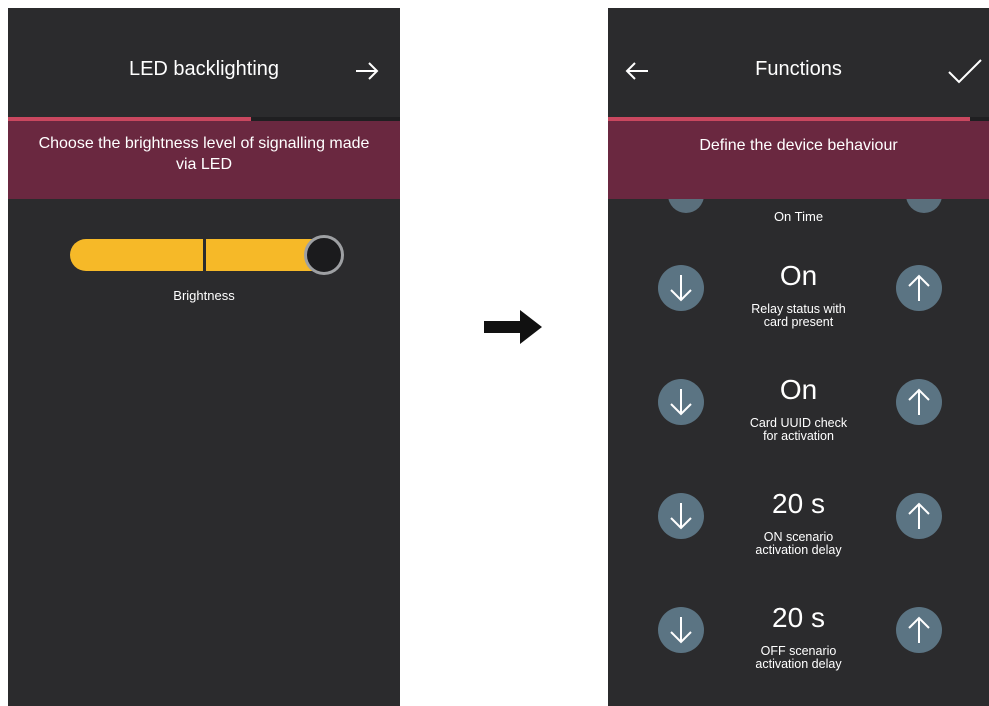 This screenshot has width=989, height=706. Describe the element at coordinates (798, 145) in the screenshot. I see `instruction-text: Define the device behaviour` at that location.